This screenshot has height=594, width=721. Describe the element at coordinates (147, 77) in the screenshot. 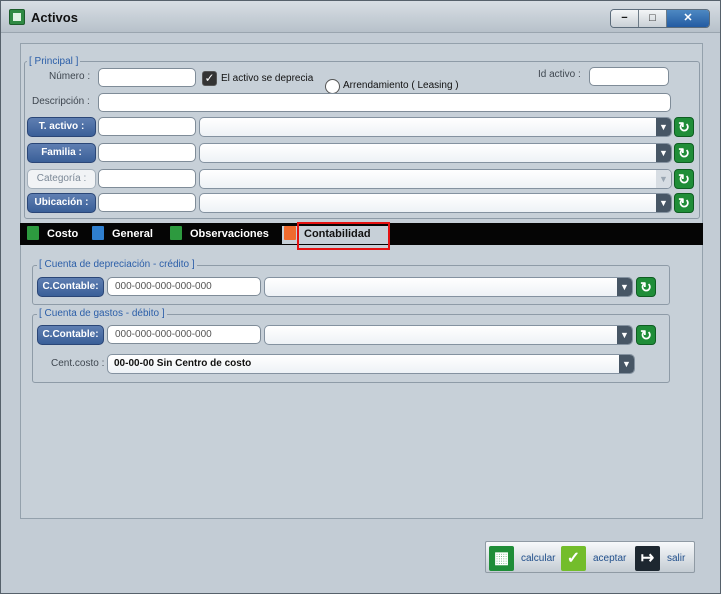

I see `numero-input` at that location.